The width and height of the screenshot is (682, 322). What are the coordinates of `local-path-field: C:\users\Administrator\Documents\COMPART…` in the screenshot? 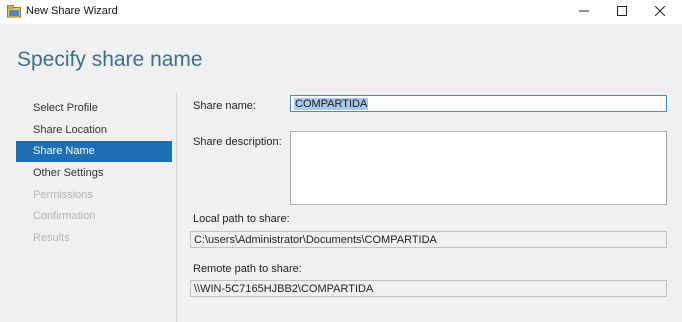 It's located at (428, 239).